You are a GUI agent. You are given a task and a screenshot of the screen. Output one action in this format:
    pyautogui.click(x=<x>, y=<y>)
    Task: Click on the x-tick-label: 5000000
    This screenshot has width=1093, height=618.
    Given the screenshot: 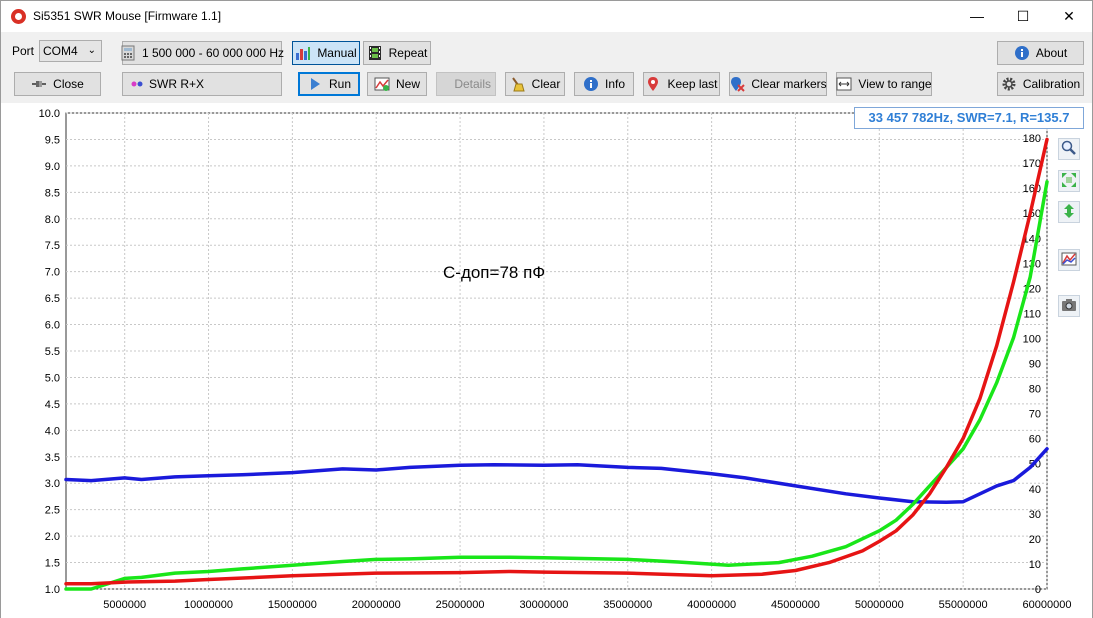 What is the action you would take?
    pyautogui.click(x=124, y=605)
    